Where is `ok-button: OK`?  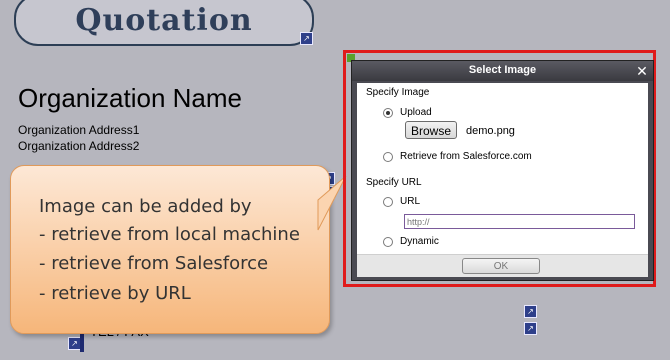
ok-button: OK is located at coordinates (501, 266).